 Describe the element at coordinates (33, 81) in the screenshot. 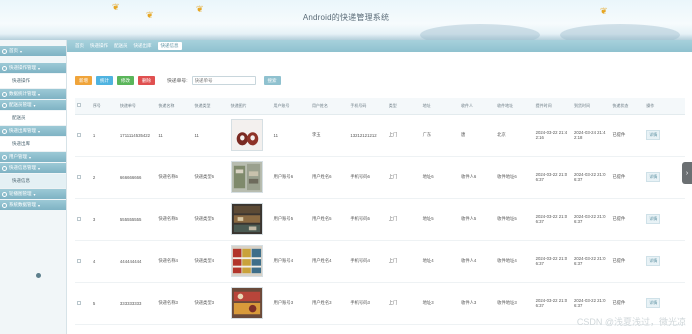

I see `sidebar-item-express-operation: 快递操作` at that location.